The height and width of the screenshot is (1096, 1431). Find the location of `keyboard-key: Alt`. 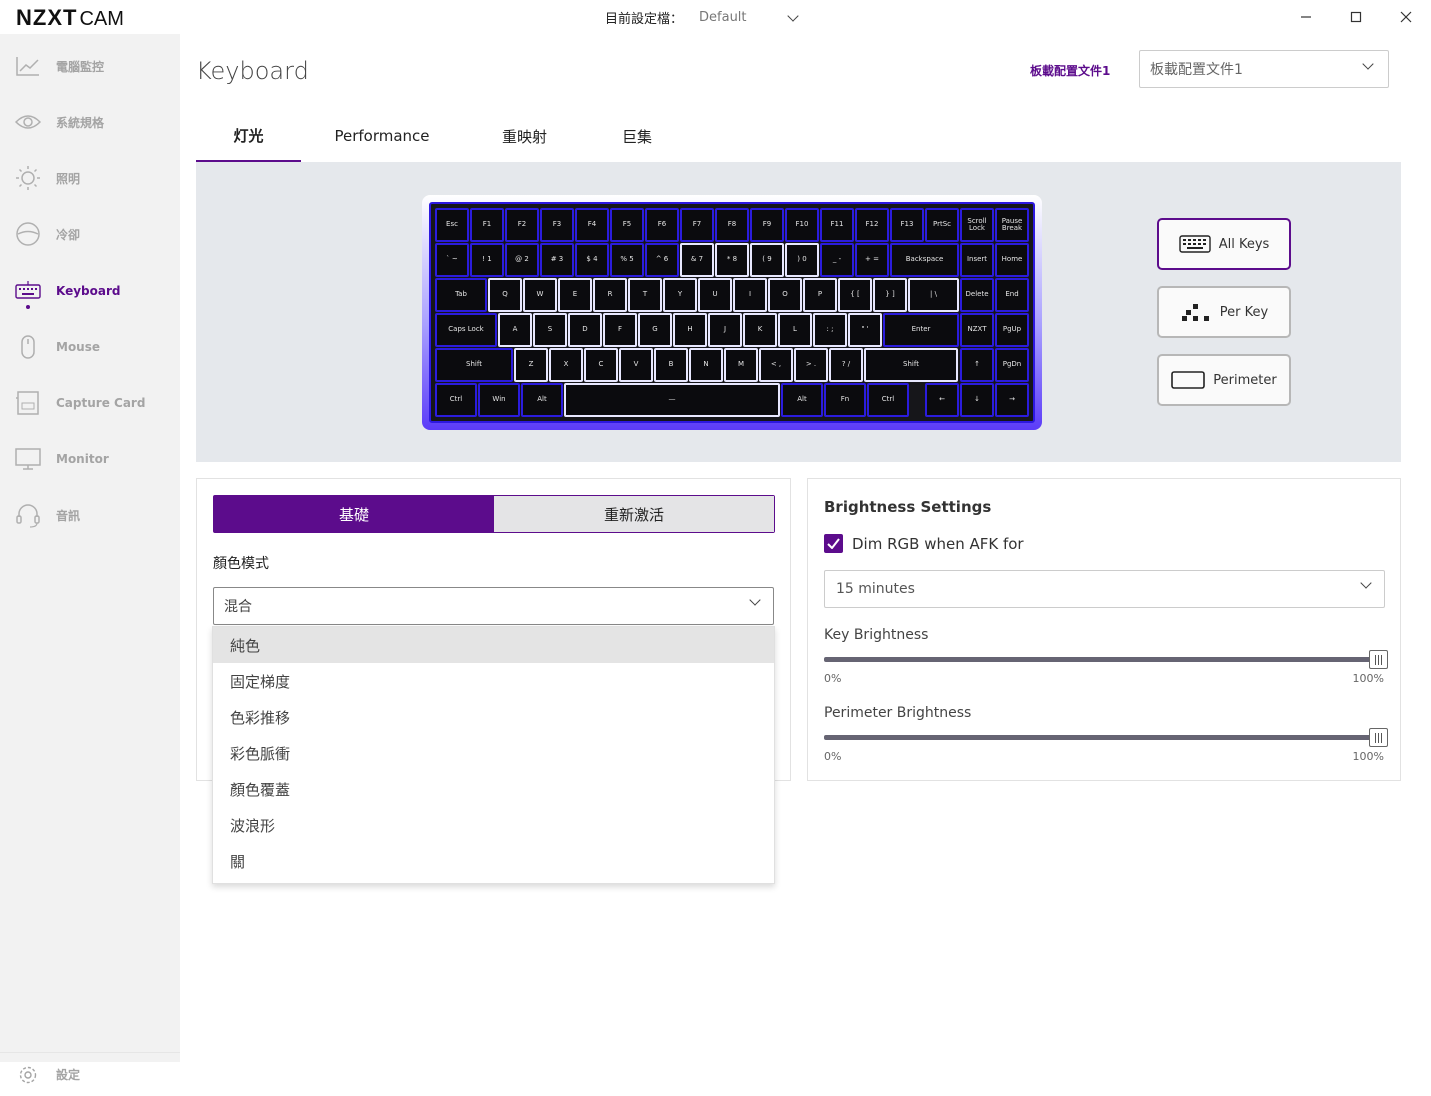

keyboard-key: Alt is located at coordinates (802, 400).